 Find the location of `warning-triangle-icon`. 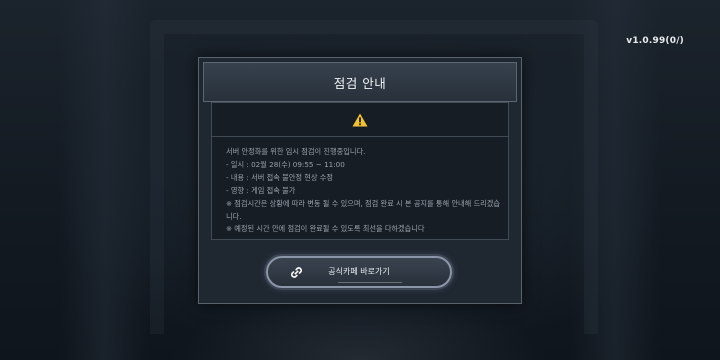

warning-triangle-icon is located at coordinates (360, 119).